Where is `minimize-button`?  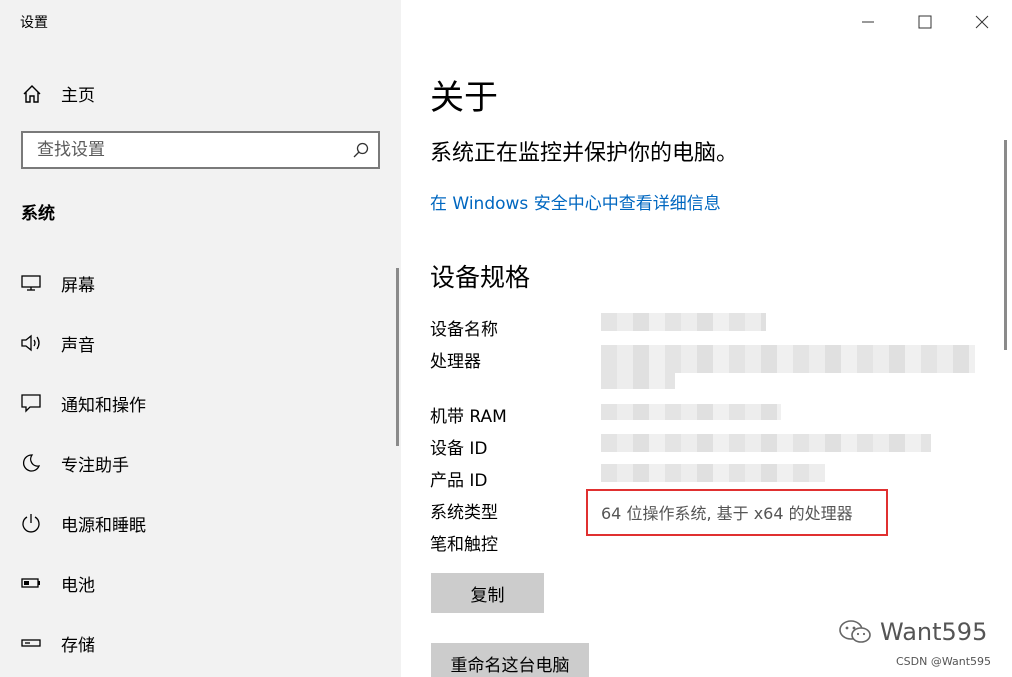 minimize-button is located at coordinates (868, 22).